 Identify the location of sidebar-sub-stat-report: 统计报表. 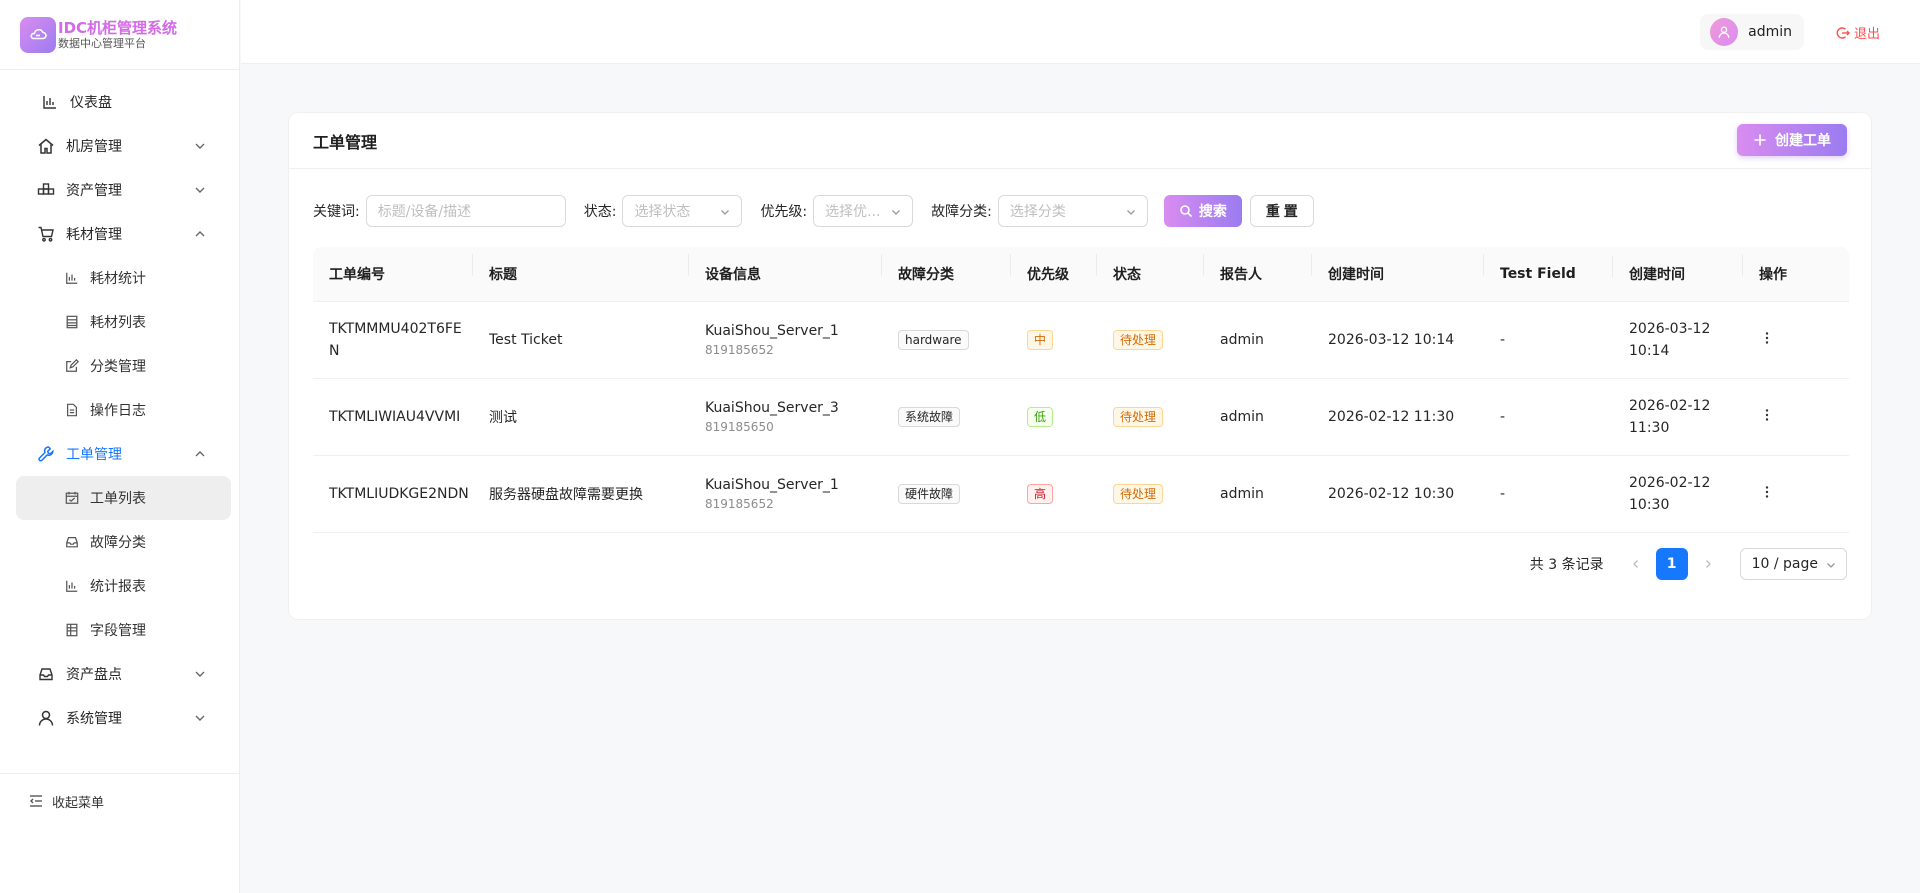
(123, 586).